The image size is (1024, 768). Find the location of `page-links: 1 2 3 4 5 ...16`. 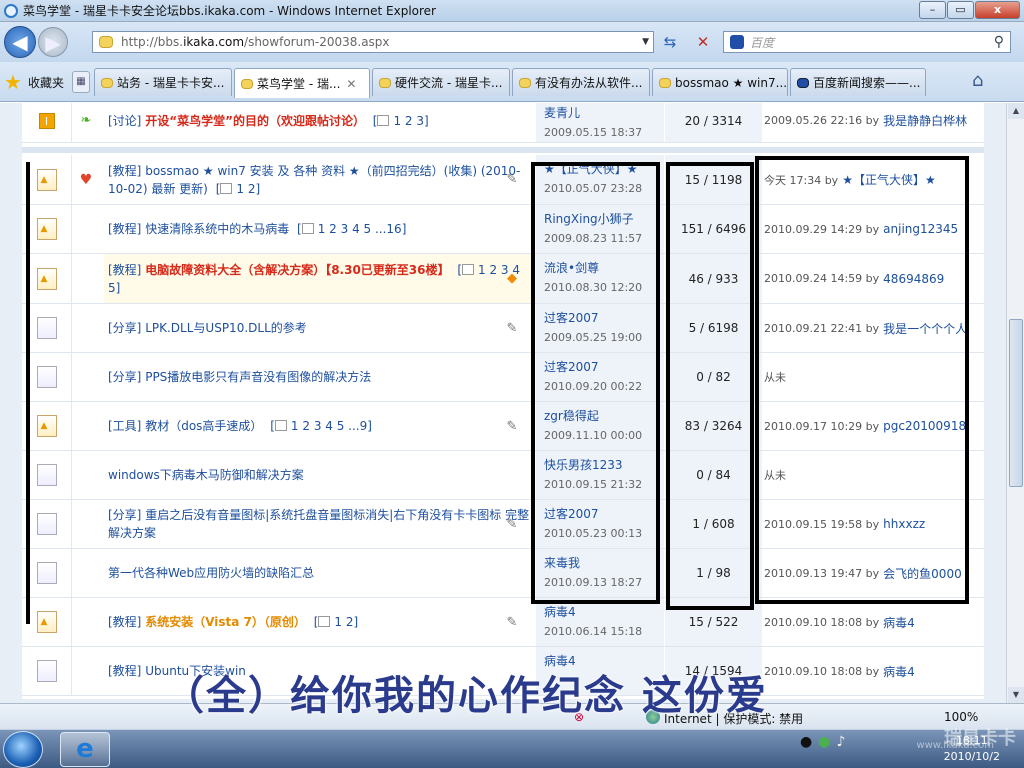

page-links: 1 2 3 4 5 ...16 is located at coordinates (360, 229).